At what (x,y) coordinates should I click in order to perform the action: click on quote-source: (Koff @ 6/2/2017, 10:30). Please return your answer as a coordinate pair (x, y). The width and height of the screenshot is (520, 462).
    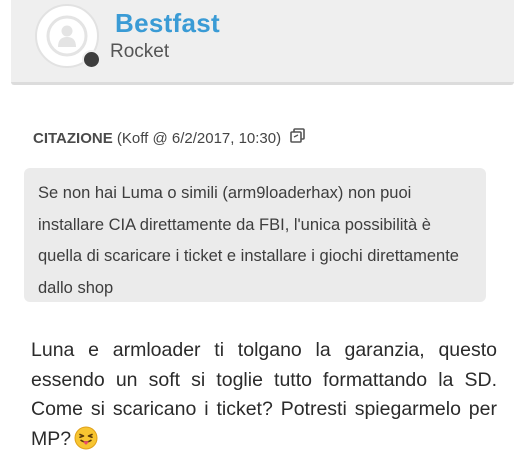
    Looking at the image, I should click on (199, 138).